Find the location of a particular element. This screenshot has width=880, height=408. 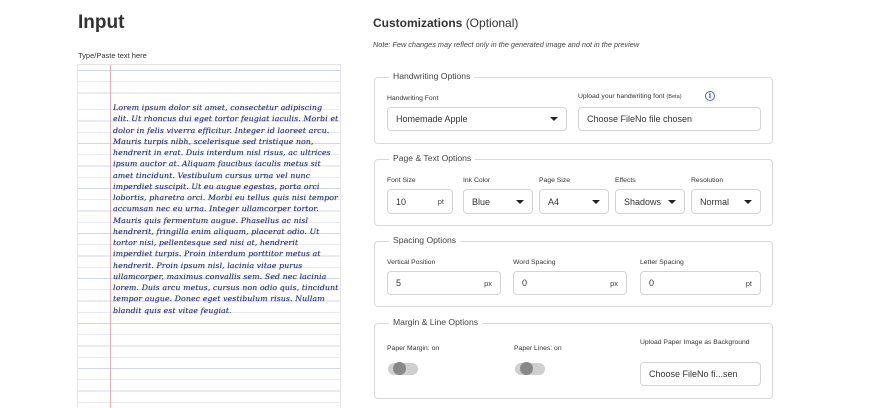

word-spacing-unit: px is located at coordinates (614, 283).